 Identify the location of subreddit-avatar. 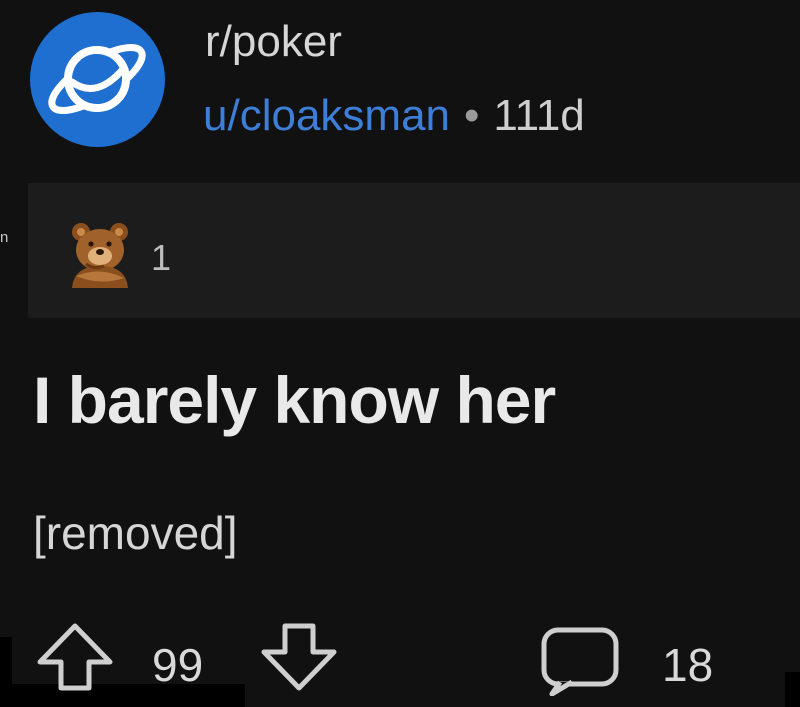
(97, 79).